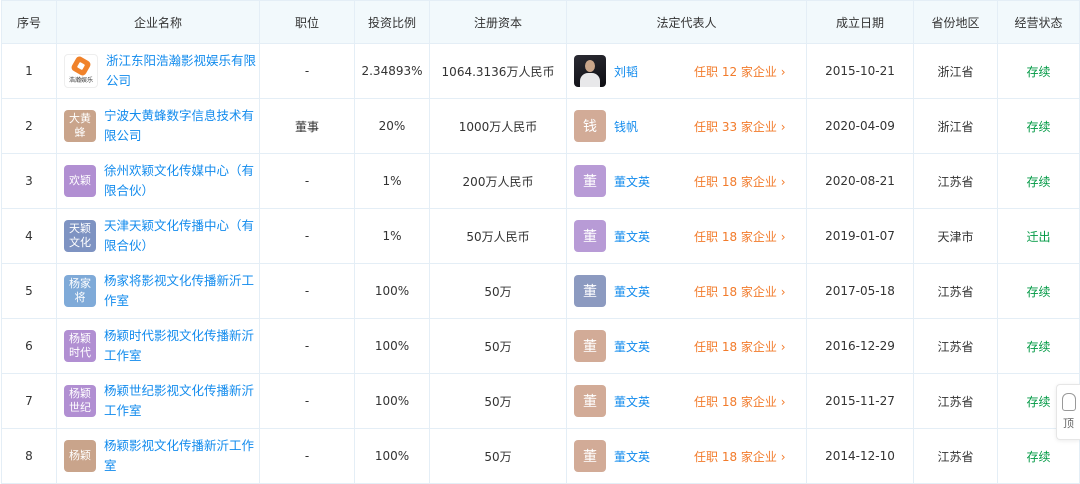  Describe the element at coordinates (860, 346) in the screenshot. I see `founded-date-cell: 2016-12-29` at that location.